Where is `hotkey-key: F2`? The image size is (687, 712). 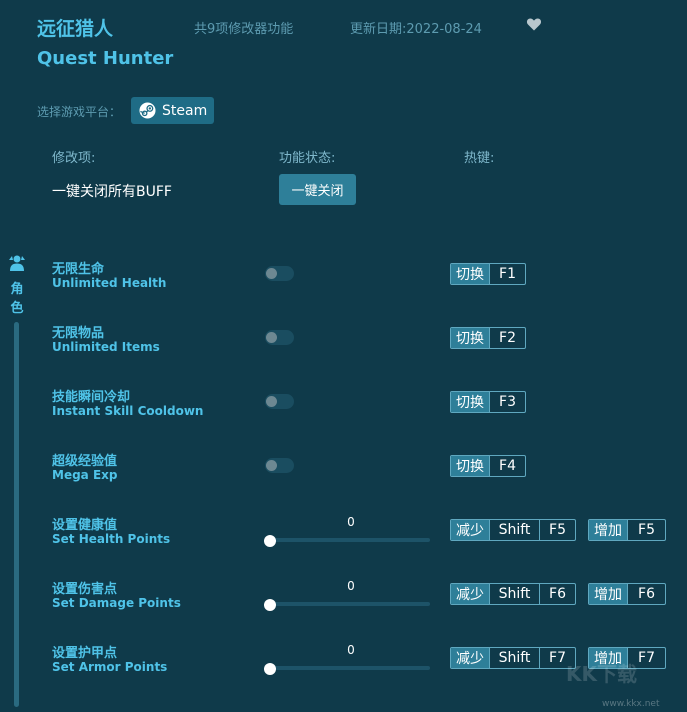
hotkey-key: F2 is located at coordinates (507, 338).